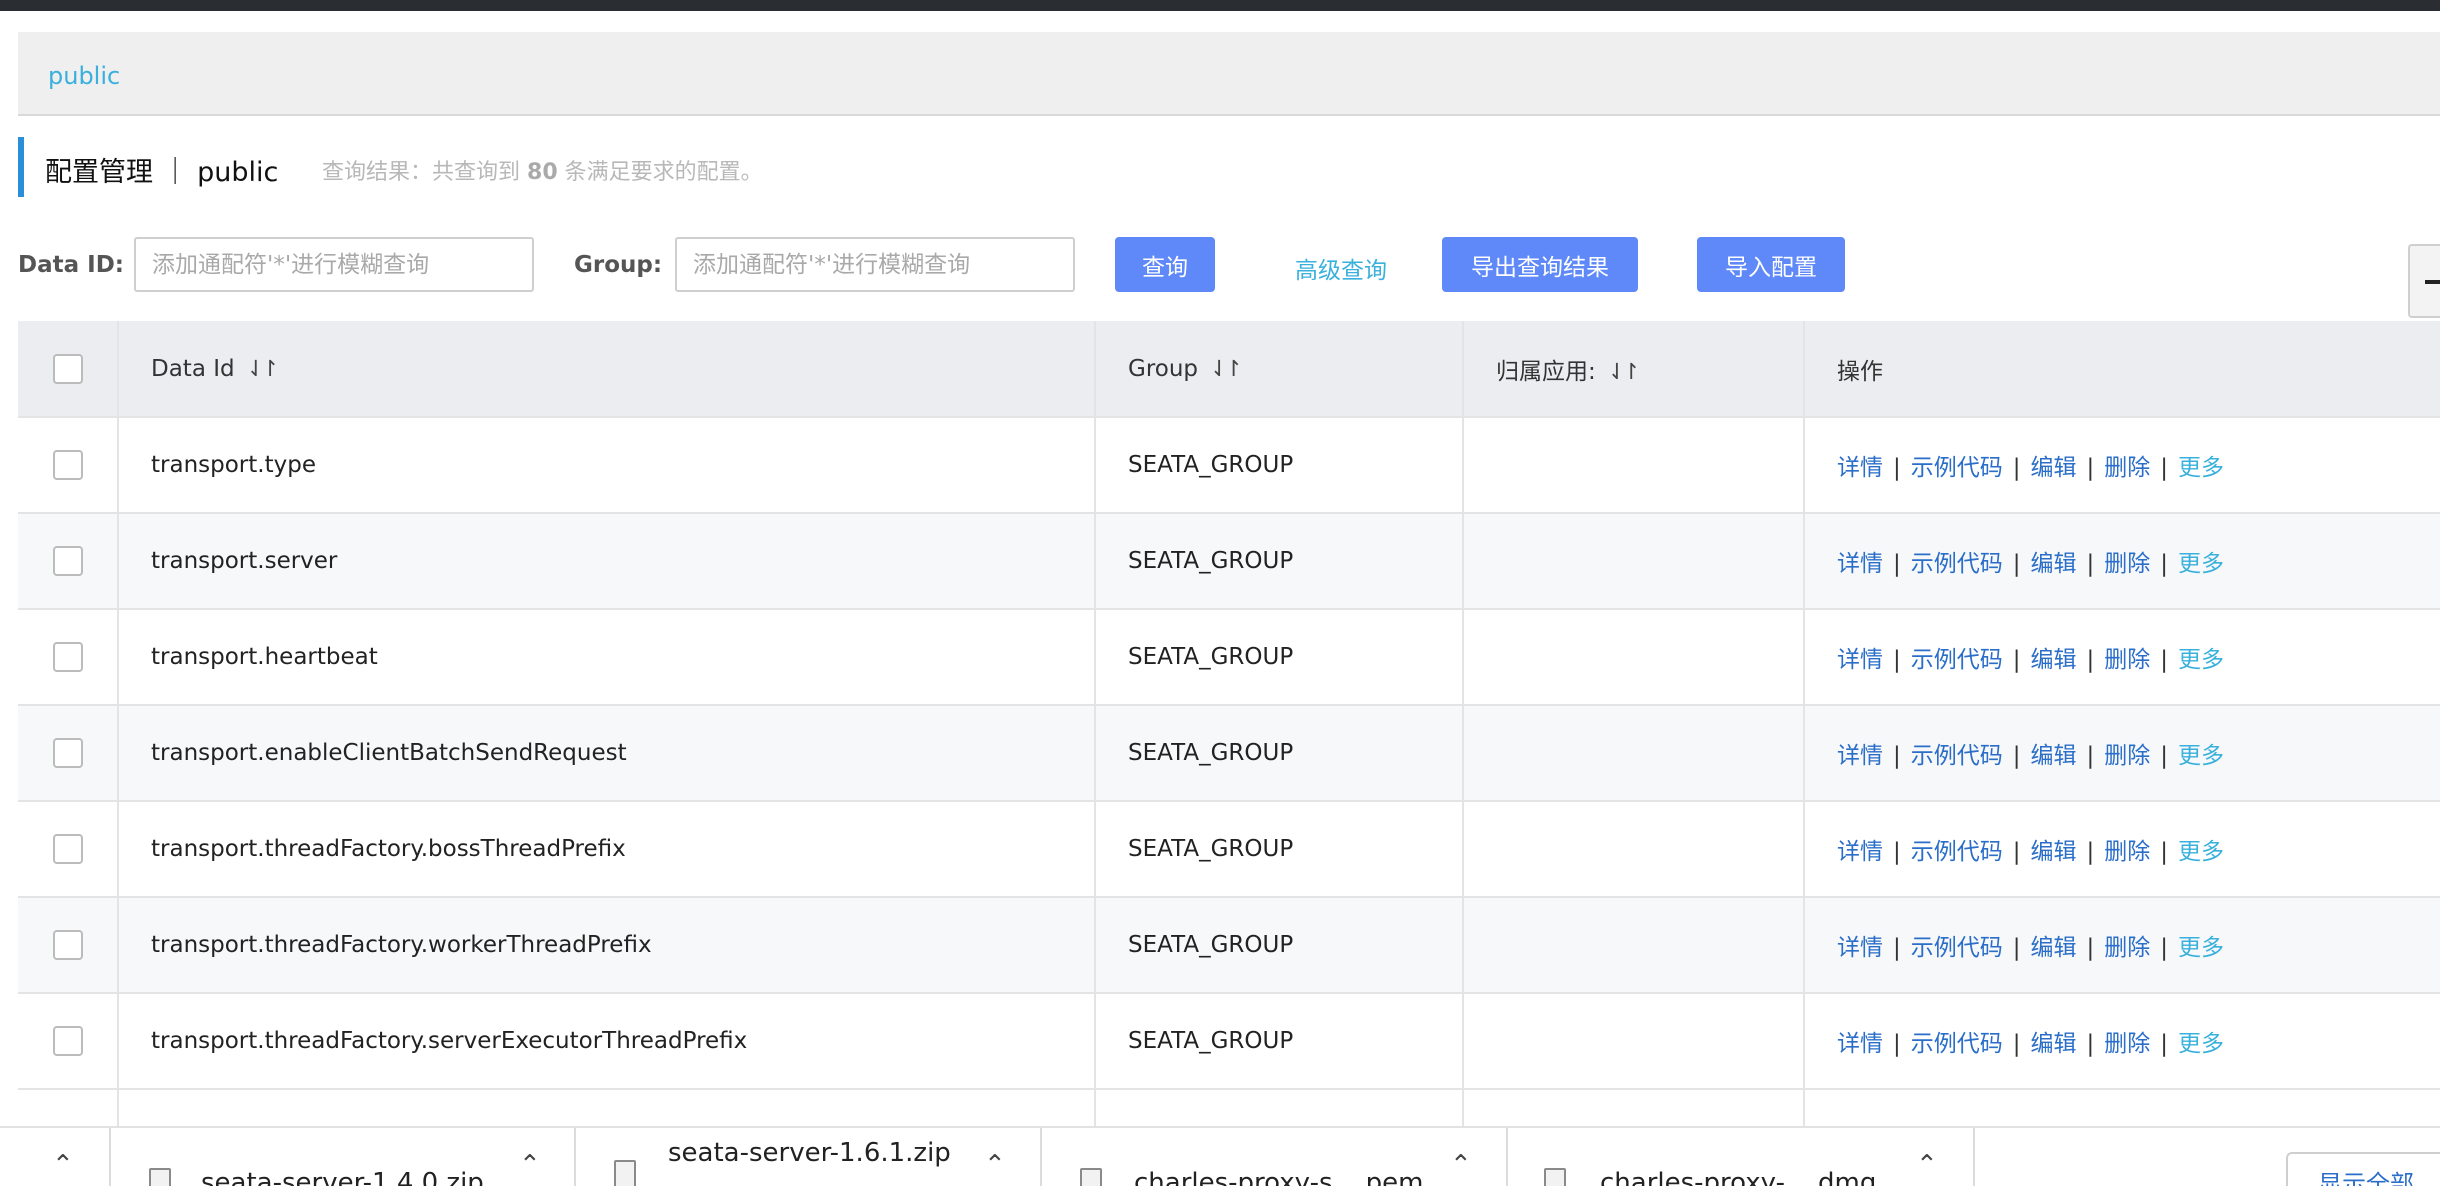  Describe the element at coordinates (334, 264) in the screenshot. I see `data-id-input` at that location.